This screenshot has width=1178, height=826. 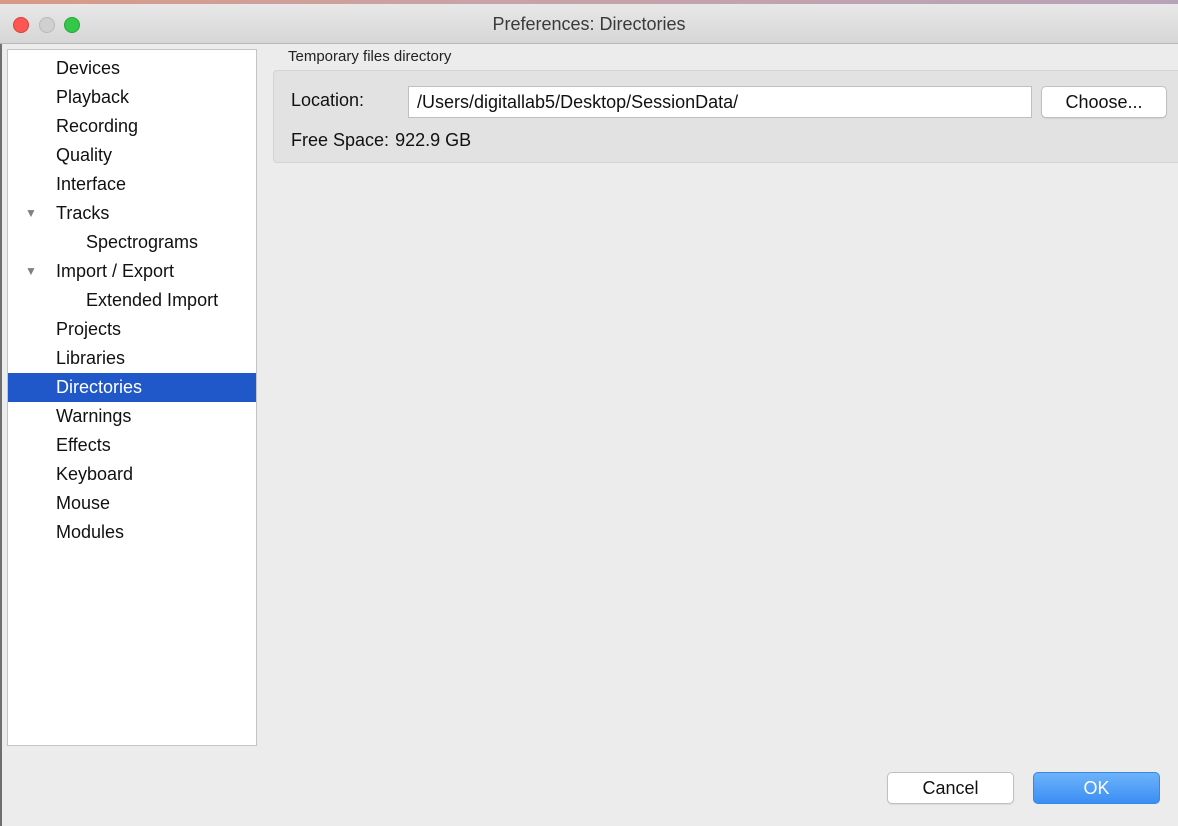 What do you see at coordinates (720, 102) in the screenshot?
I see `location-input` at bounding box center [720, 102].